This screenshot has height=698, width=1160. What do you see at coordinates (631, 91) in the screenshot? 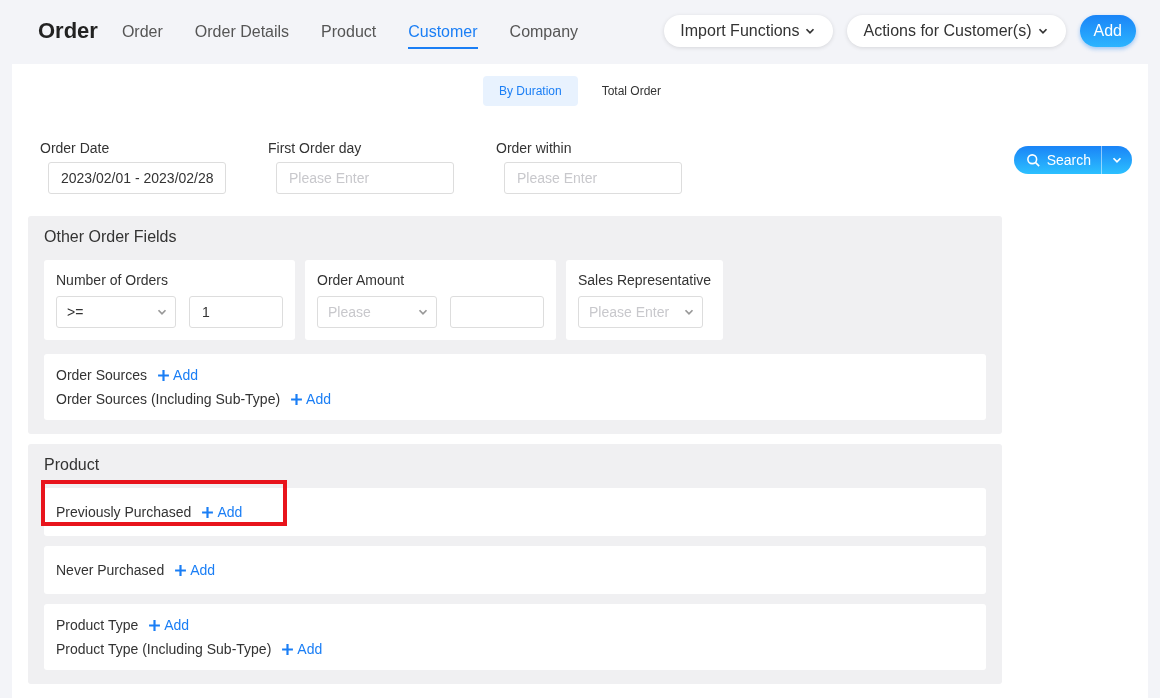
I see `mode-tab: Total Order` at bounding box center [631, 91].